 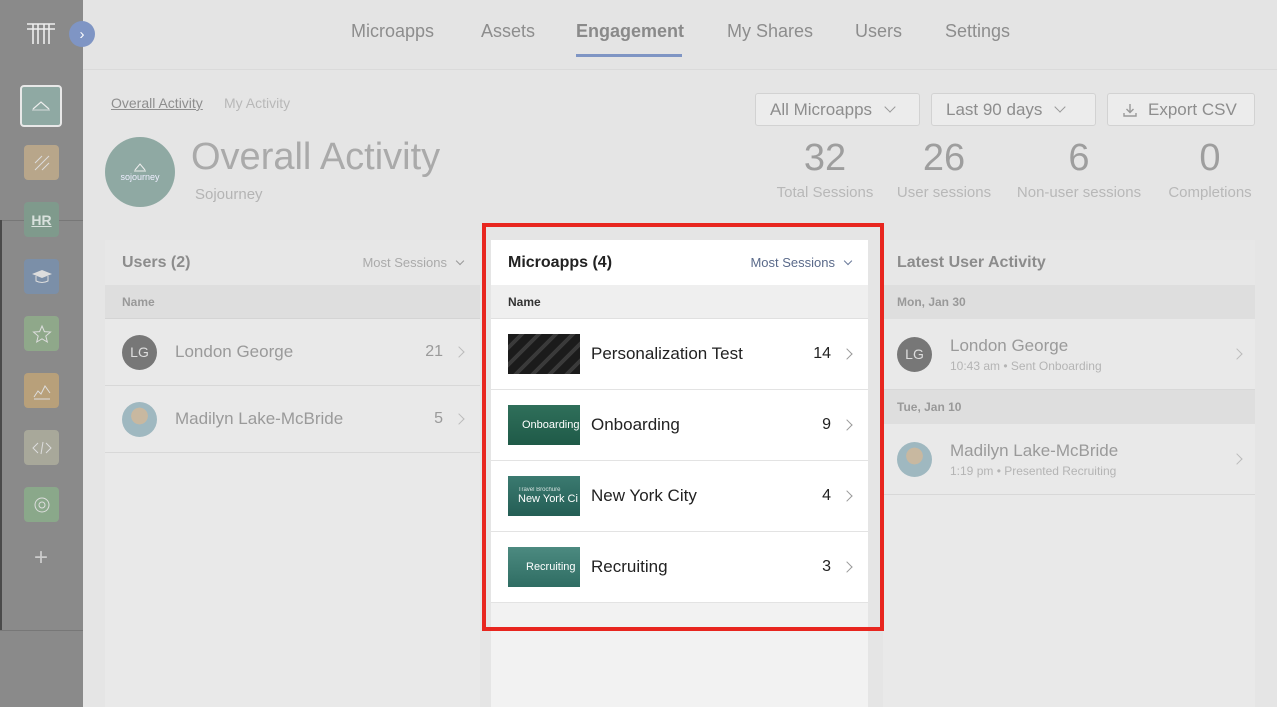 What do you see at coordinates (41, 162) in the screenshot?
I see `pattern-app-icon` at bounding box center [41, 162].